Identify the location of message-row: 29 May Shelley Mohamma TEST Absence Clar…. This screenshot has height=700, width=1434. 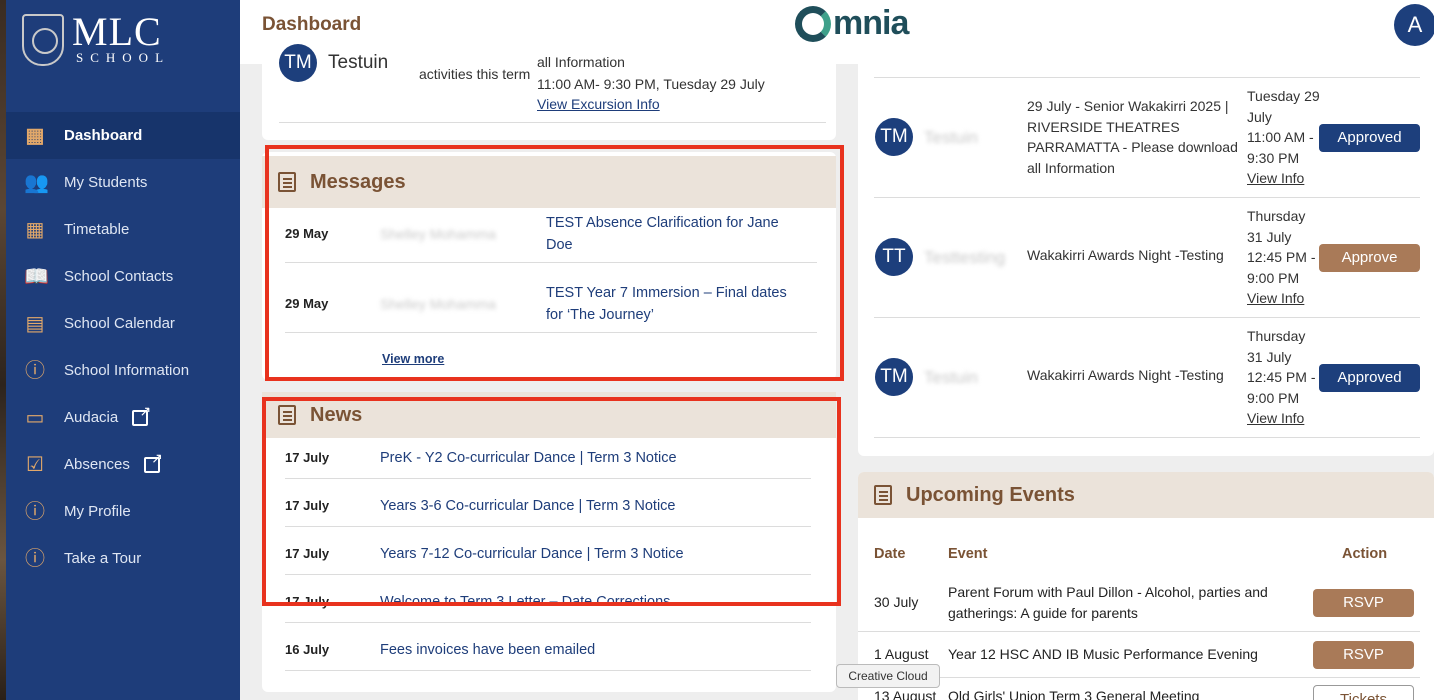
(549, 238).